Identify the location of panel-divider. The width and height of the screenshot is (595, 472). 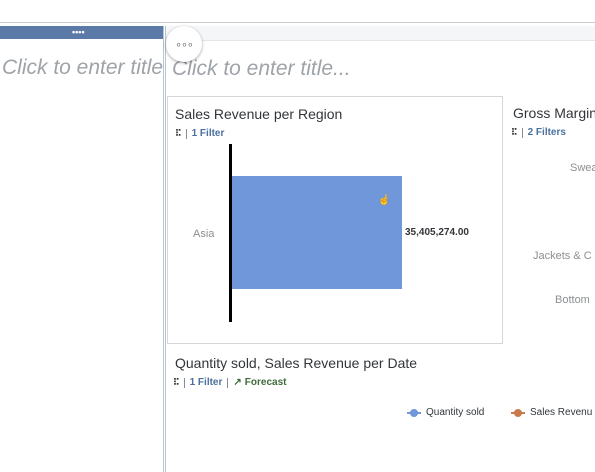
(165, 249).